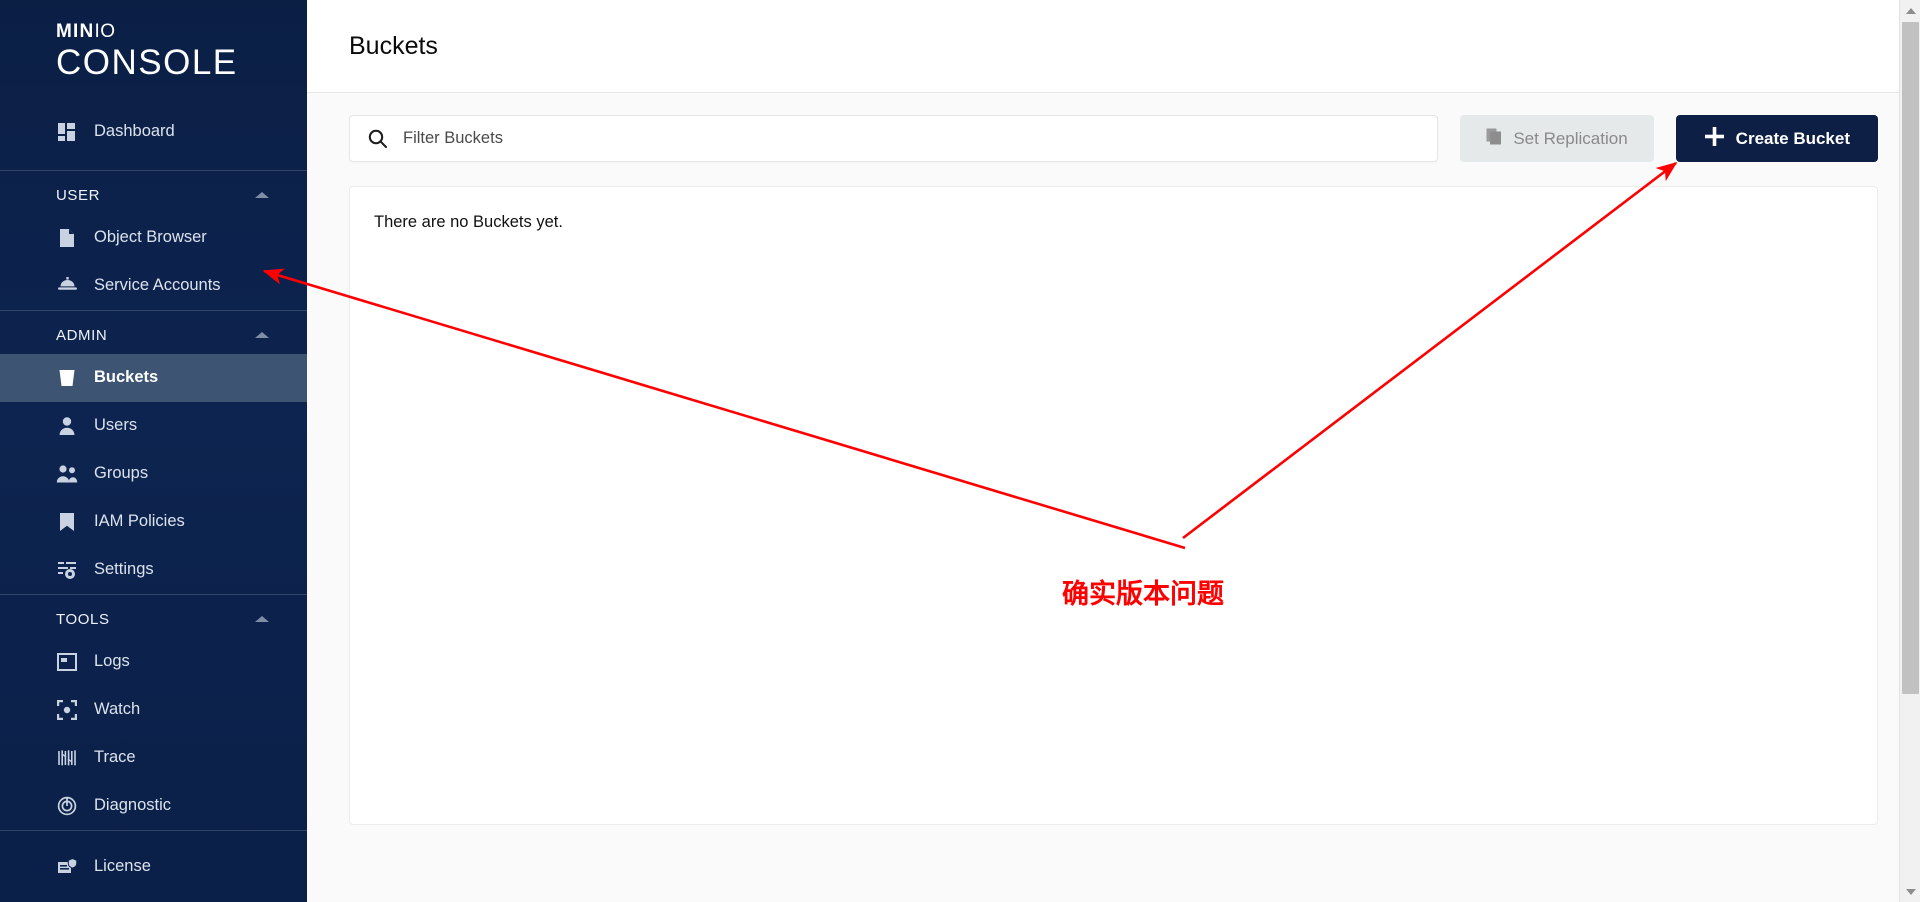 This screenshot has width=1920, height=902. What do you see at coordinates (150, 237) in the screenshot?
I see `sidebar-item-label: Object Browser` at bounding box center [150, 237].